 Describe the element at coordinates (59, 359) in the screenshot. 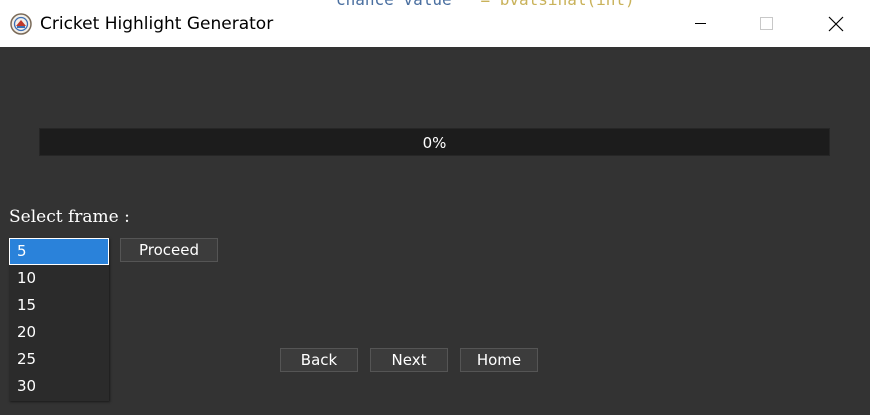

I see `frame-option: 25` at that location.